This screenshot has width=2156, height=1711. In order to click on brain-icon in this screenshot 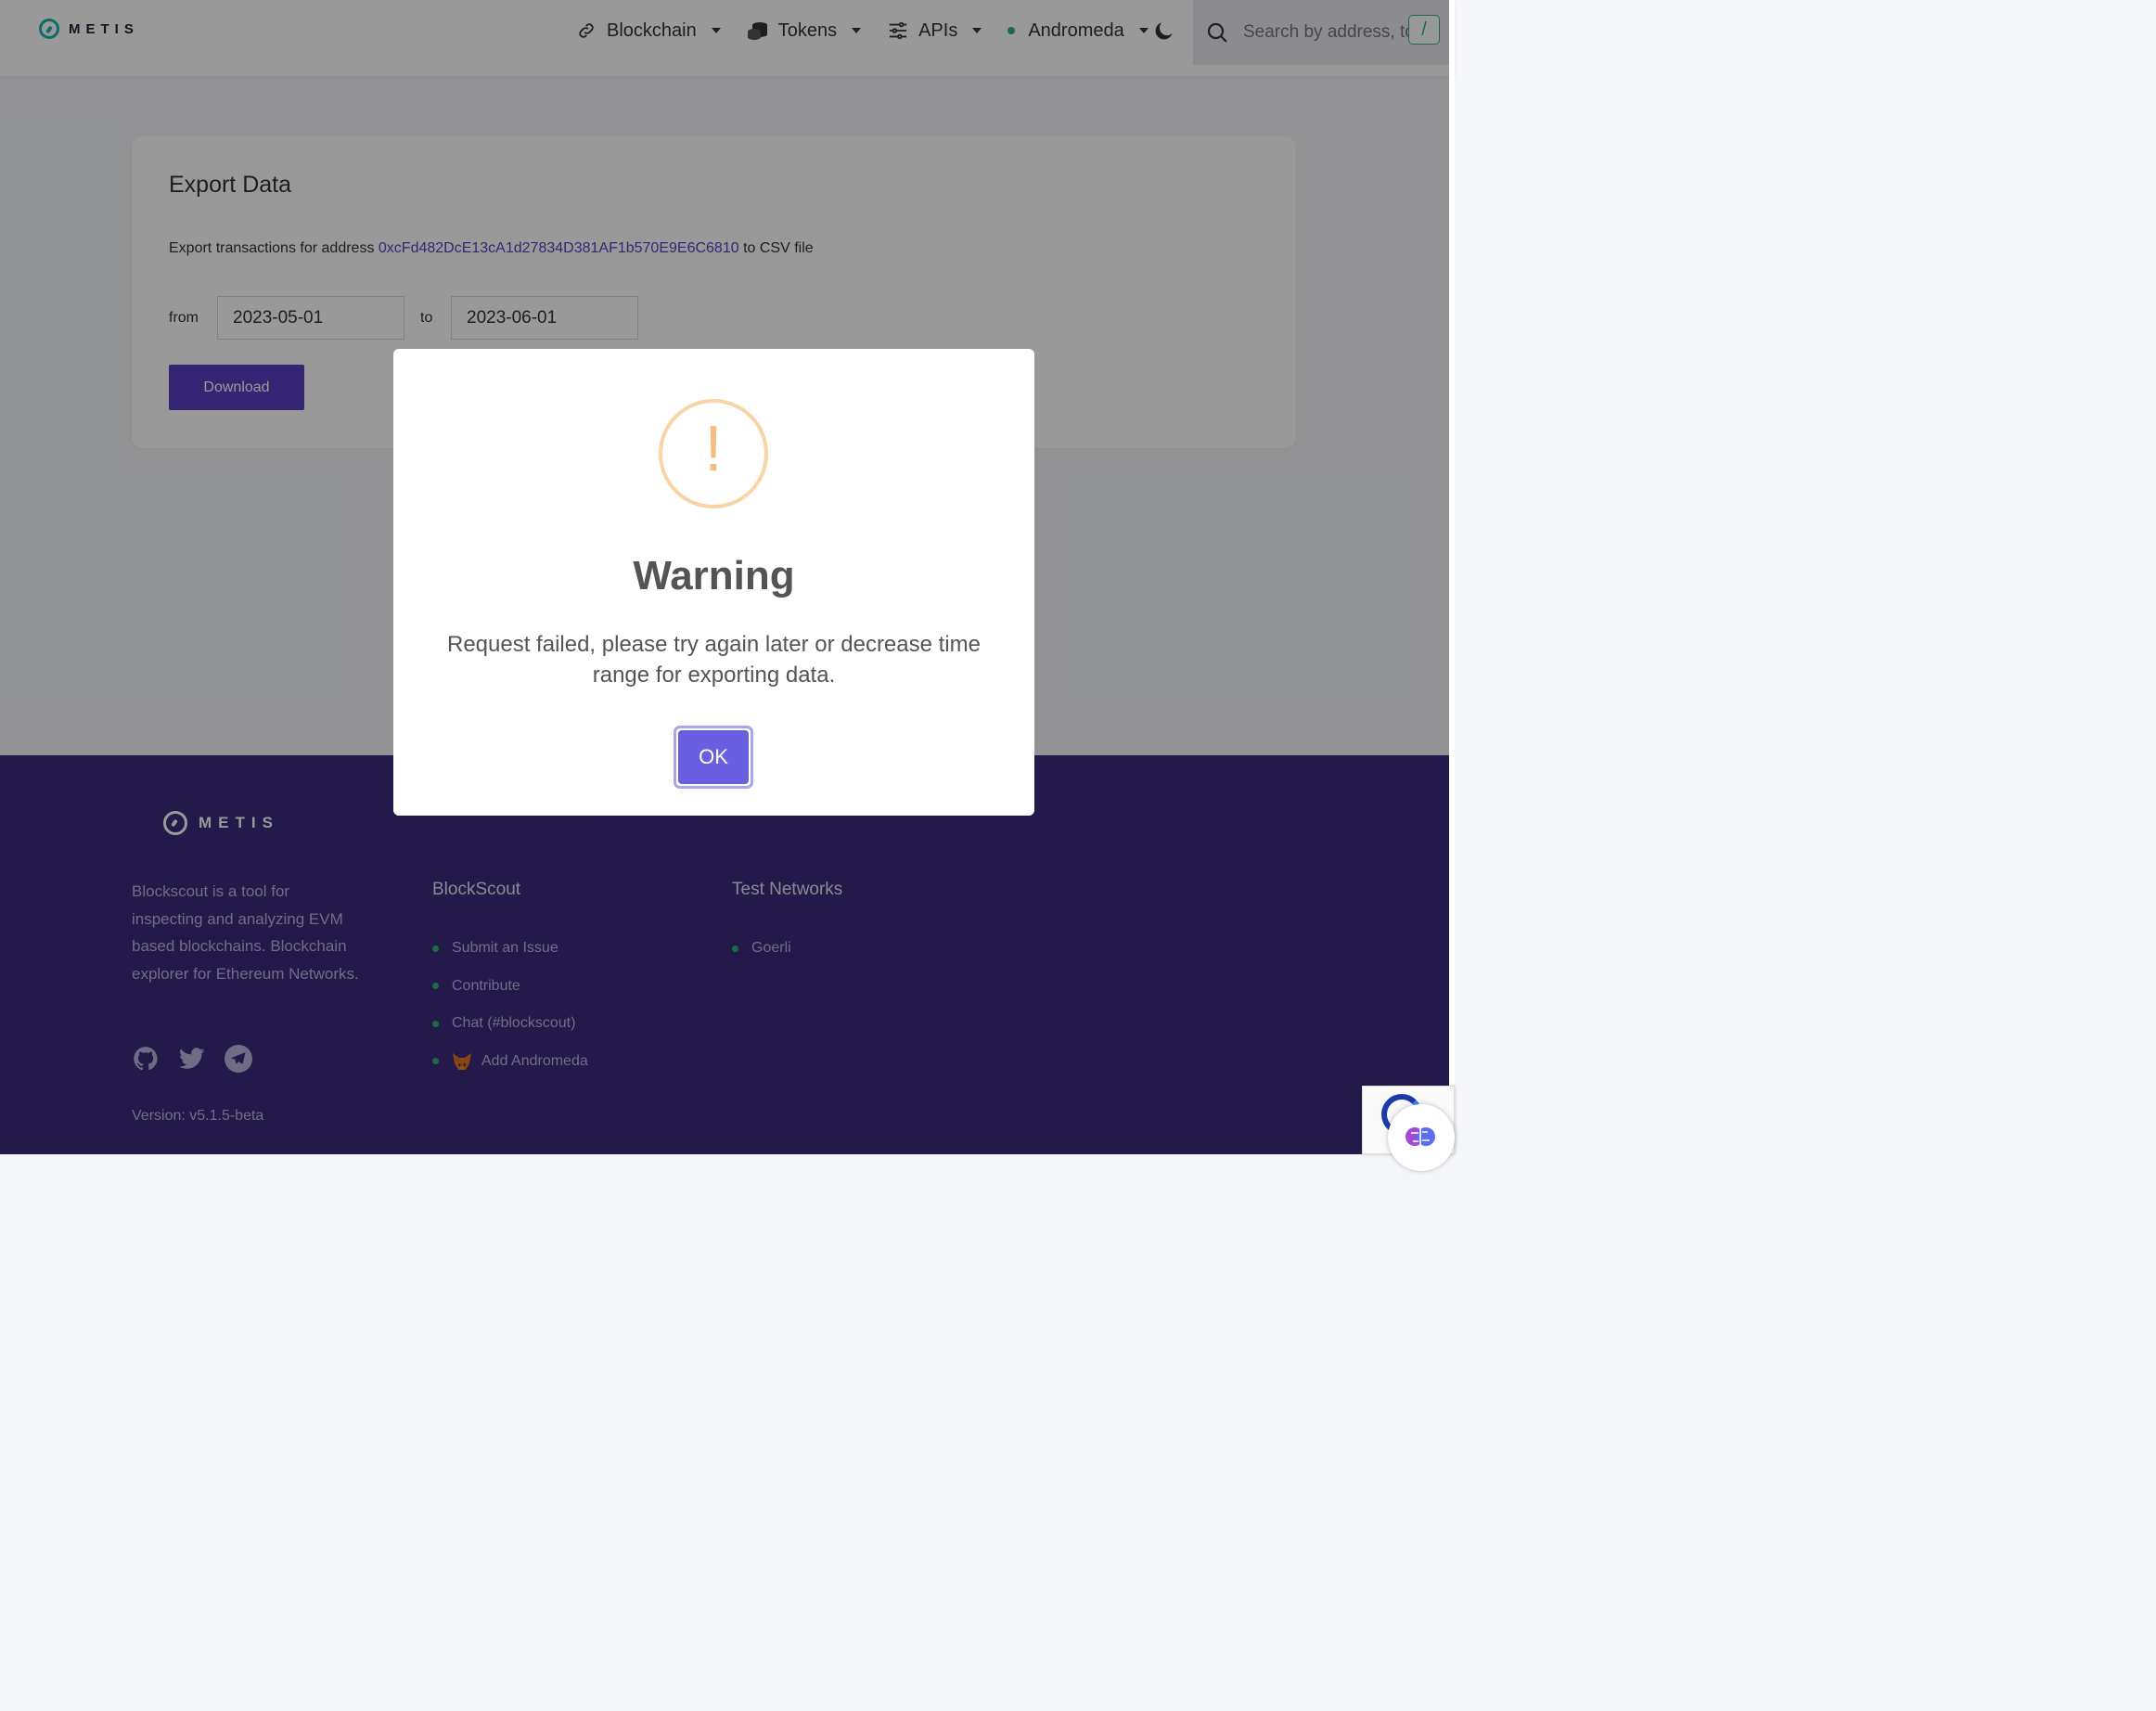, I will do `click(1420, 1136)`.